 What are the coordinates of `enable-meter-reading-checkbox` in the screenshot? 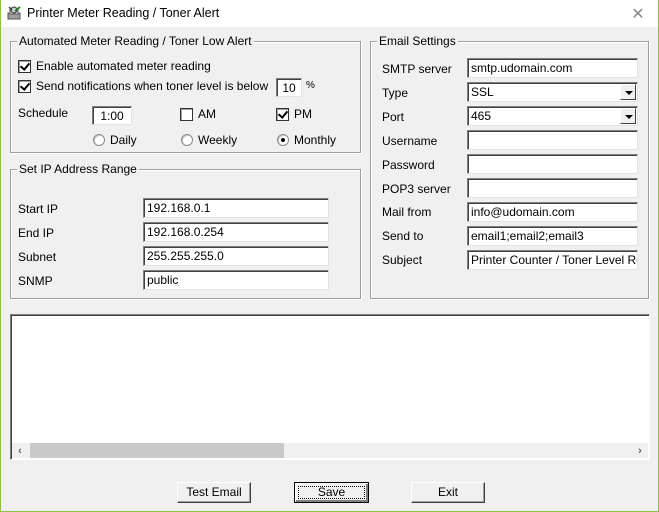 It's located at (24, 66).